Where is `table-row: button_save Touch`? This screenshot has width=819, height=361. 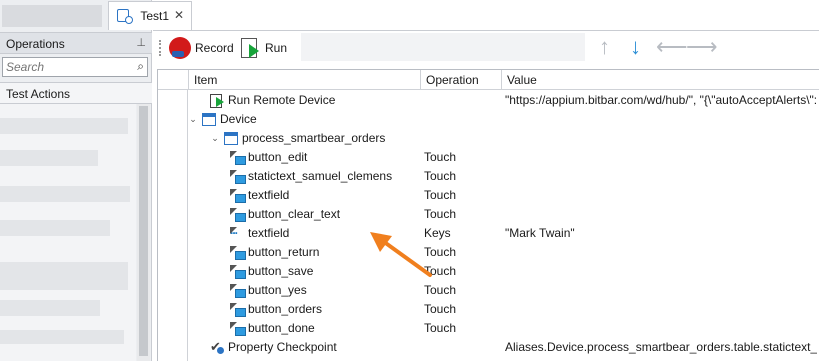 table-row: button_save Touch is located at coordinates (488, 271).